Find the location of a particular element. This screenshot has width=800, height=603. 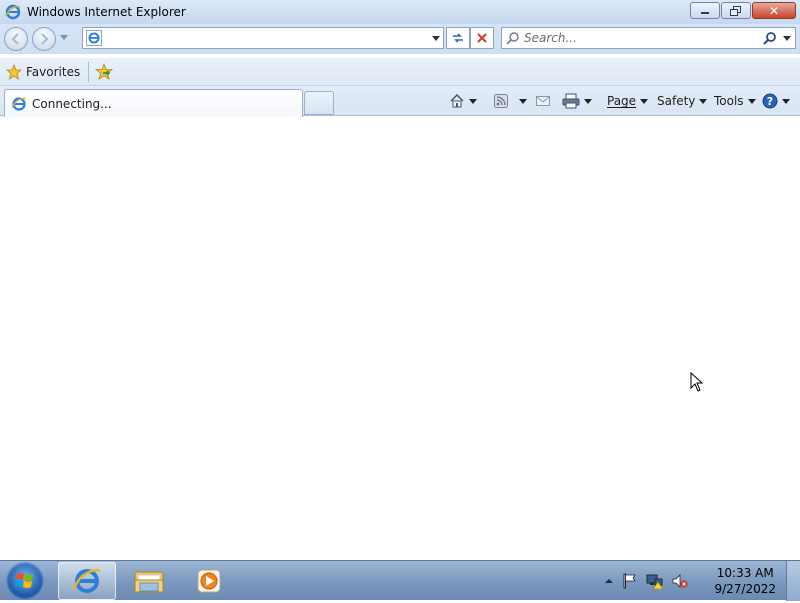

page-ie-icon is located at coordinates (94, 38).